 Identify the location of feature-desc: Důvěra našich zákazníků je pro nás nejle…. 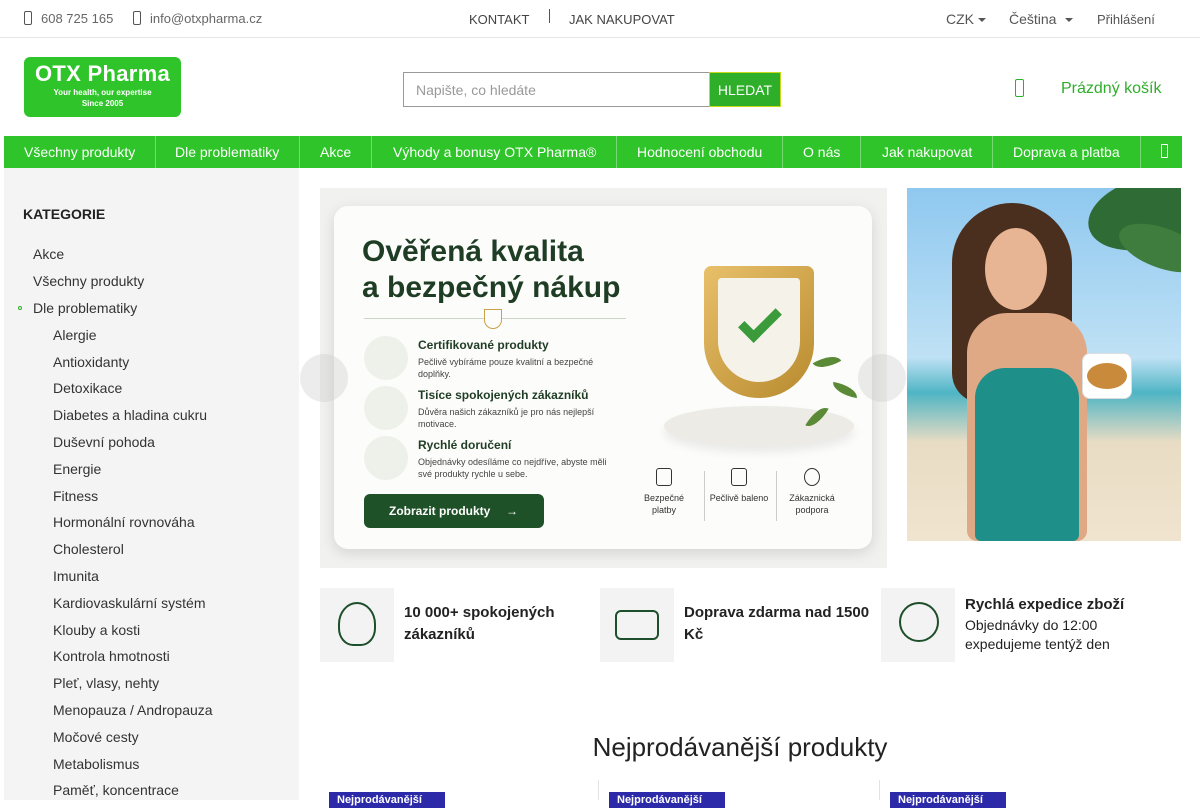
(506, 418).